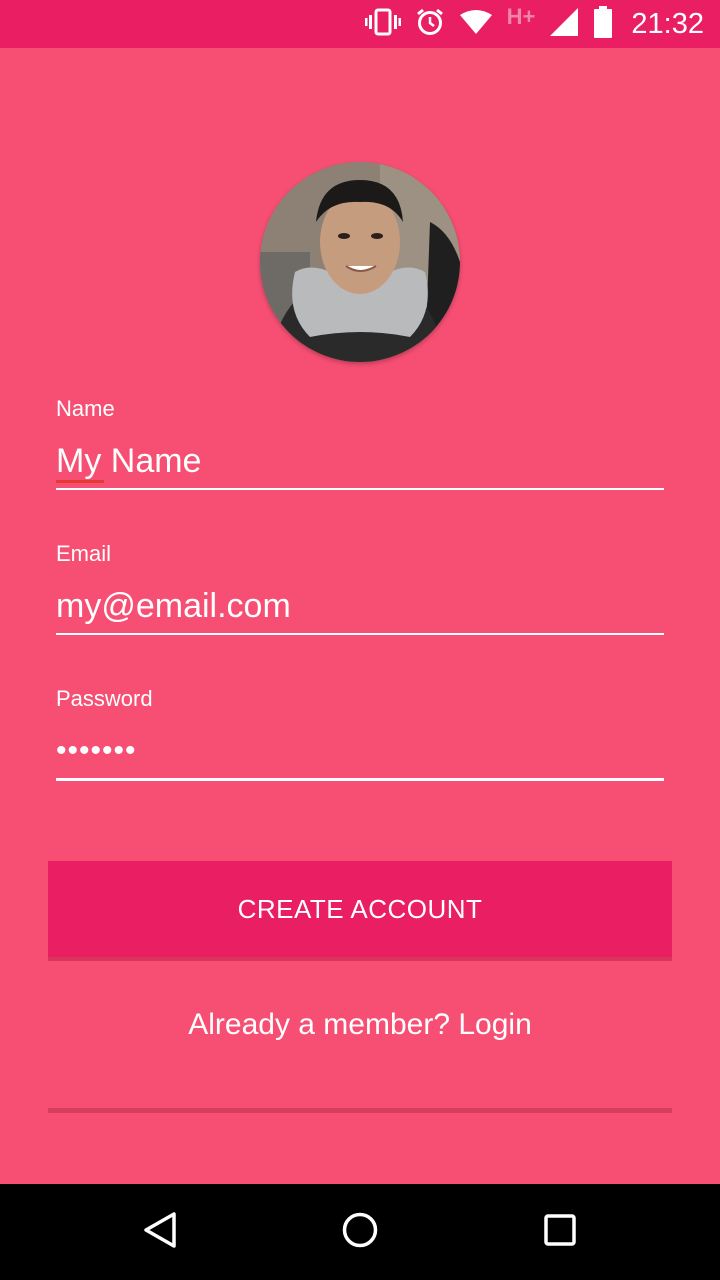 This screenshot has width=720, height=1280. I want to click on email-input: my@email.com, so click(173, 606).